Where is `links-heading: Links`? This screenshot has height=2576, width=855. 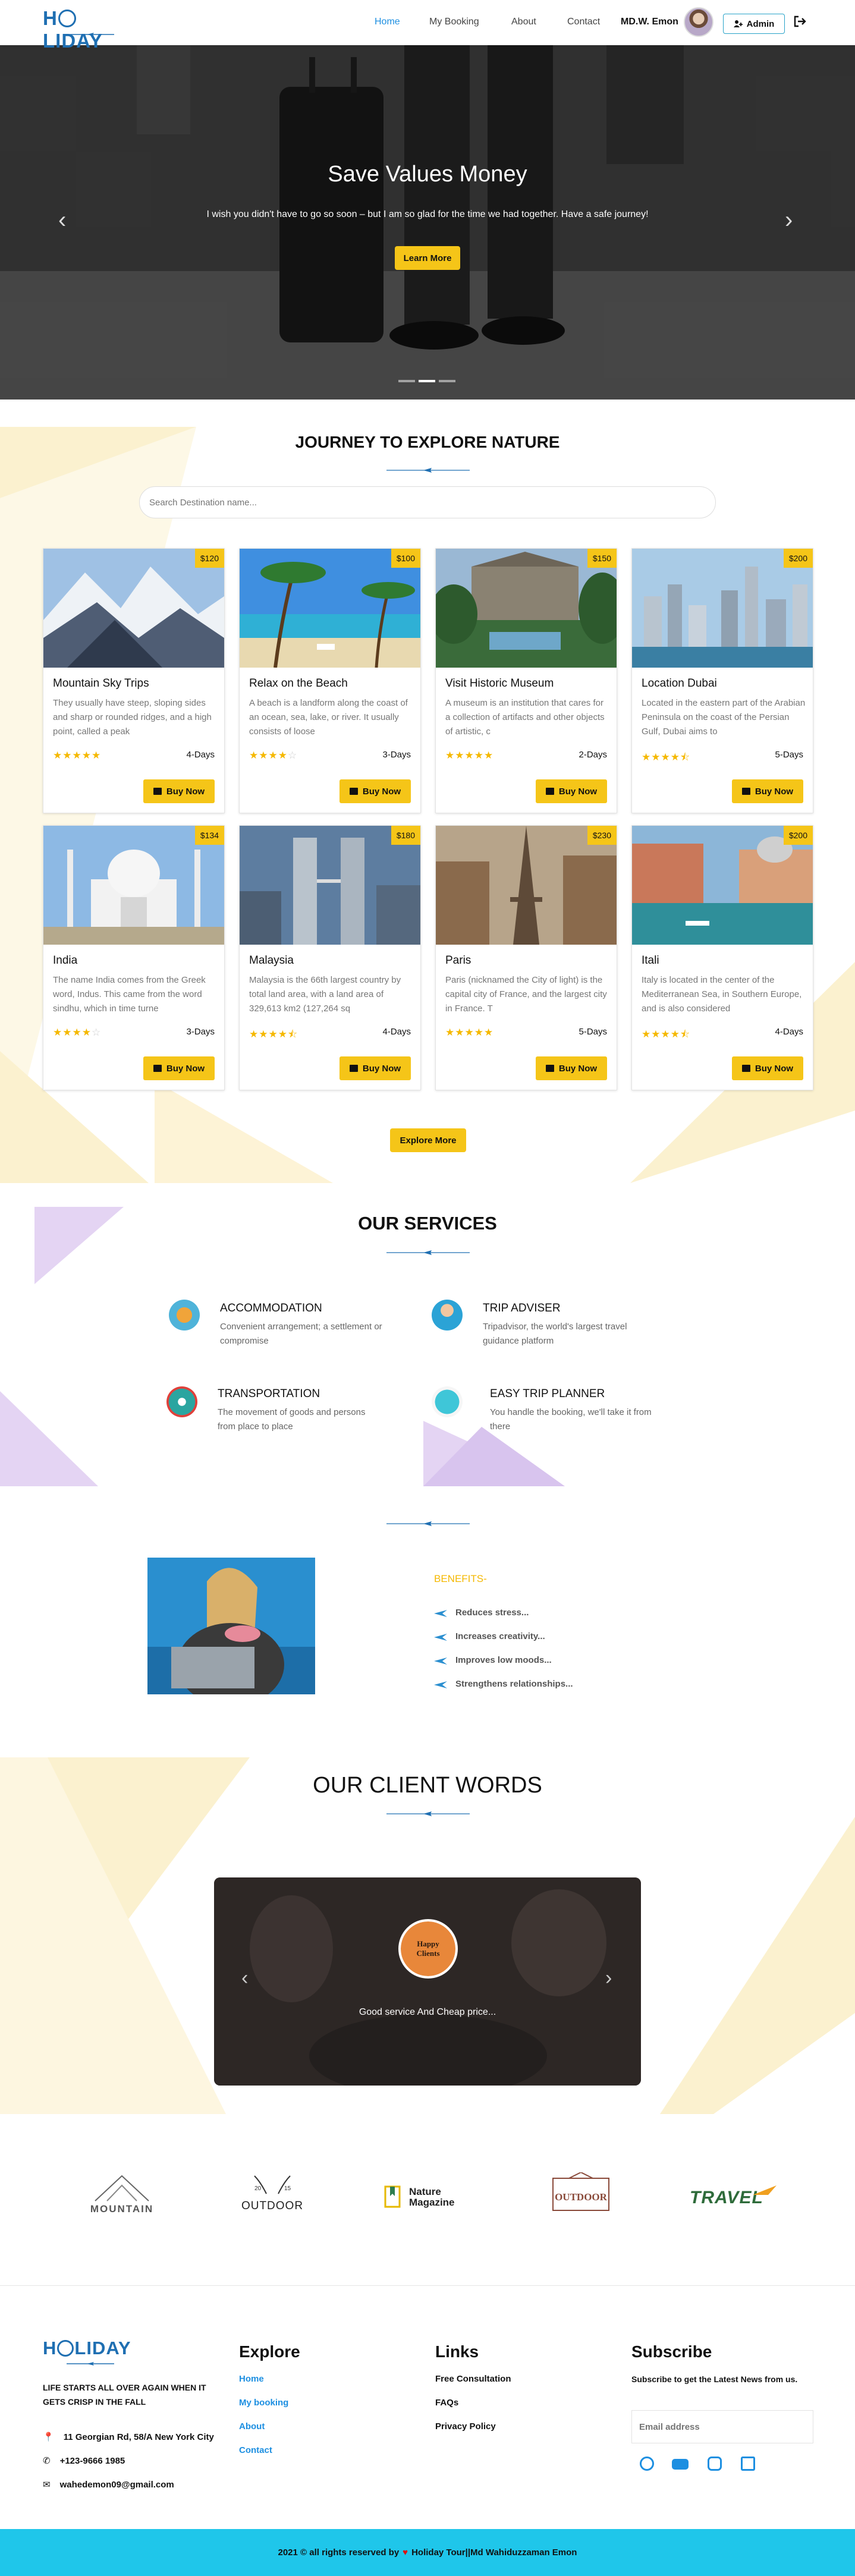 links-heading: Links is located at coordinates (457, 2351).